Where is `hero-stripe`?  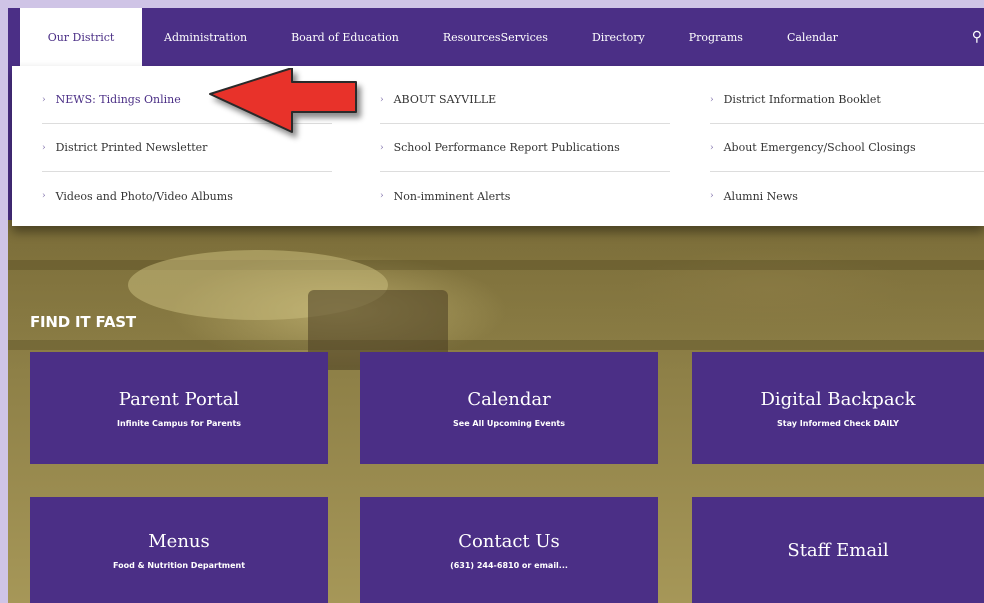
hero-stripe is located at coordinates (496, 345).